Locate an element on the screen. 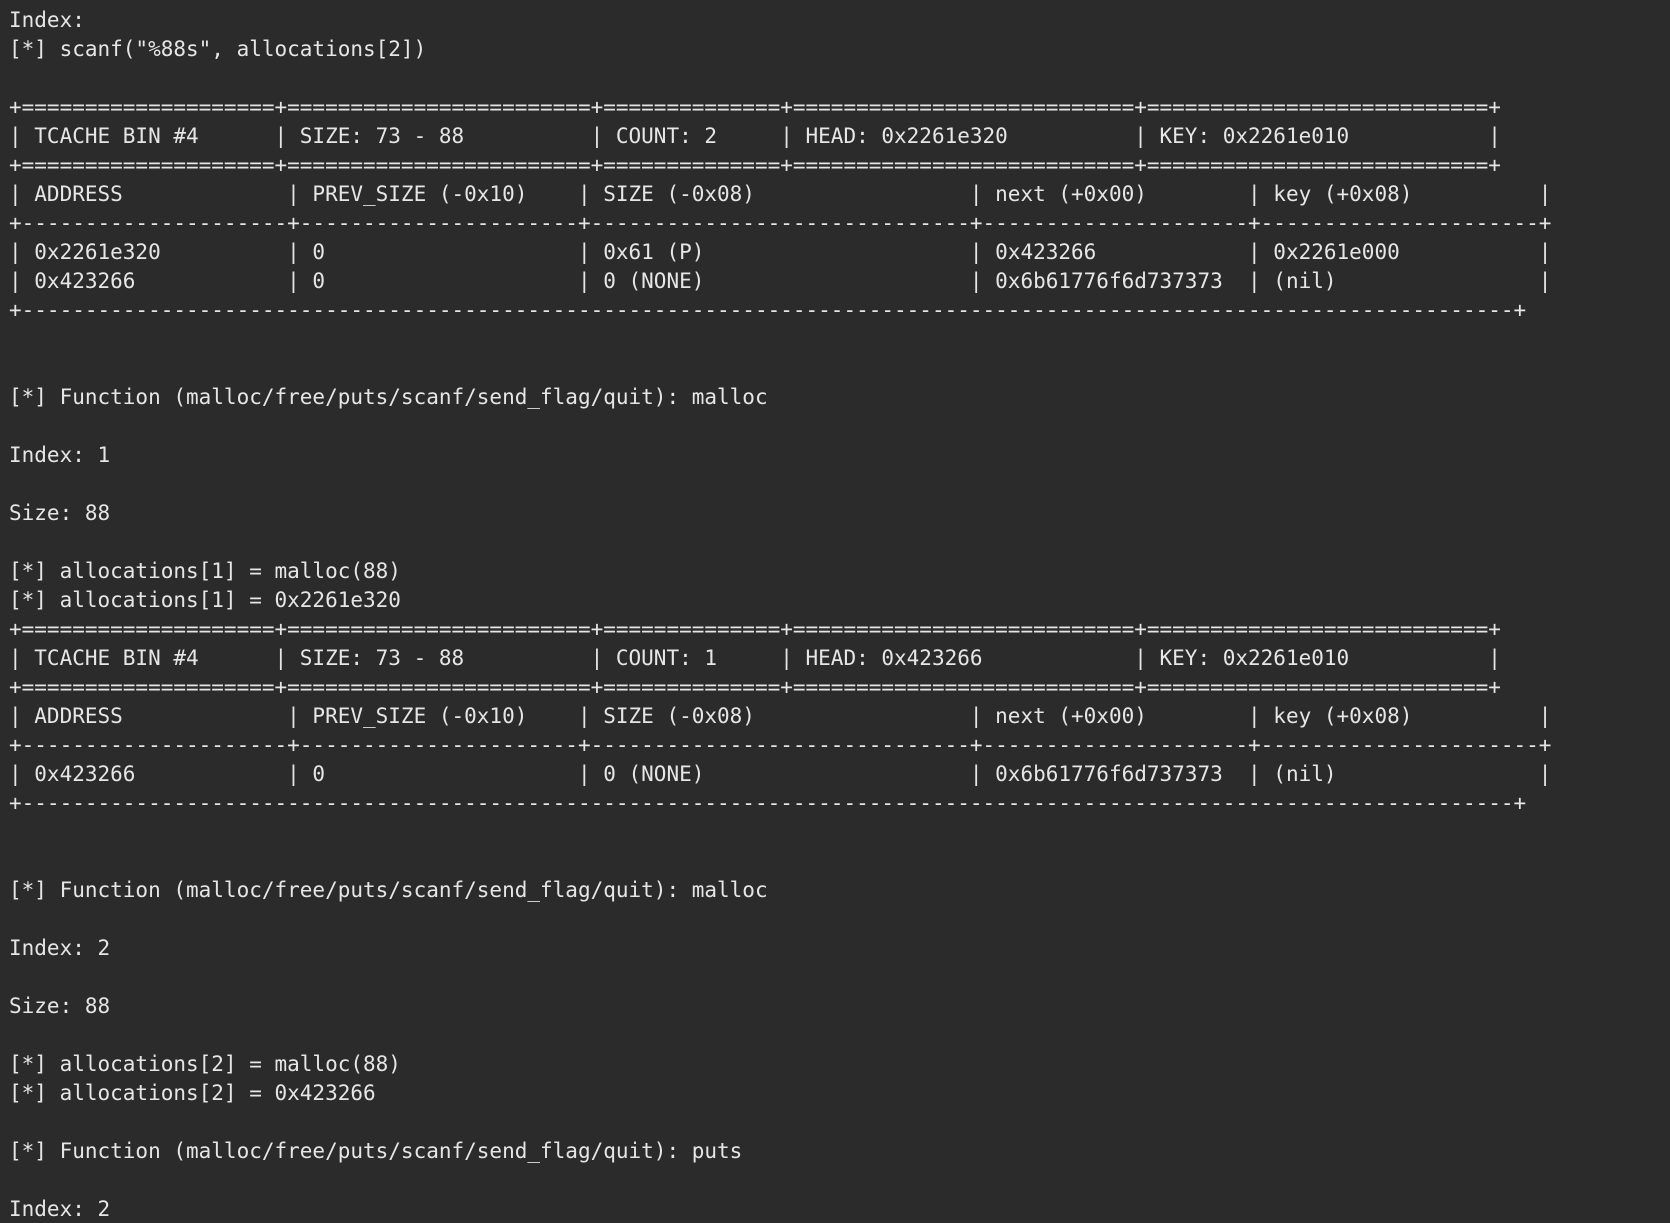 This screenshot has width=1670, height=1223. allocation-log: [*] allocations[1] = malloc(88) is located at coordinates (205, 571).